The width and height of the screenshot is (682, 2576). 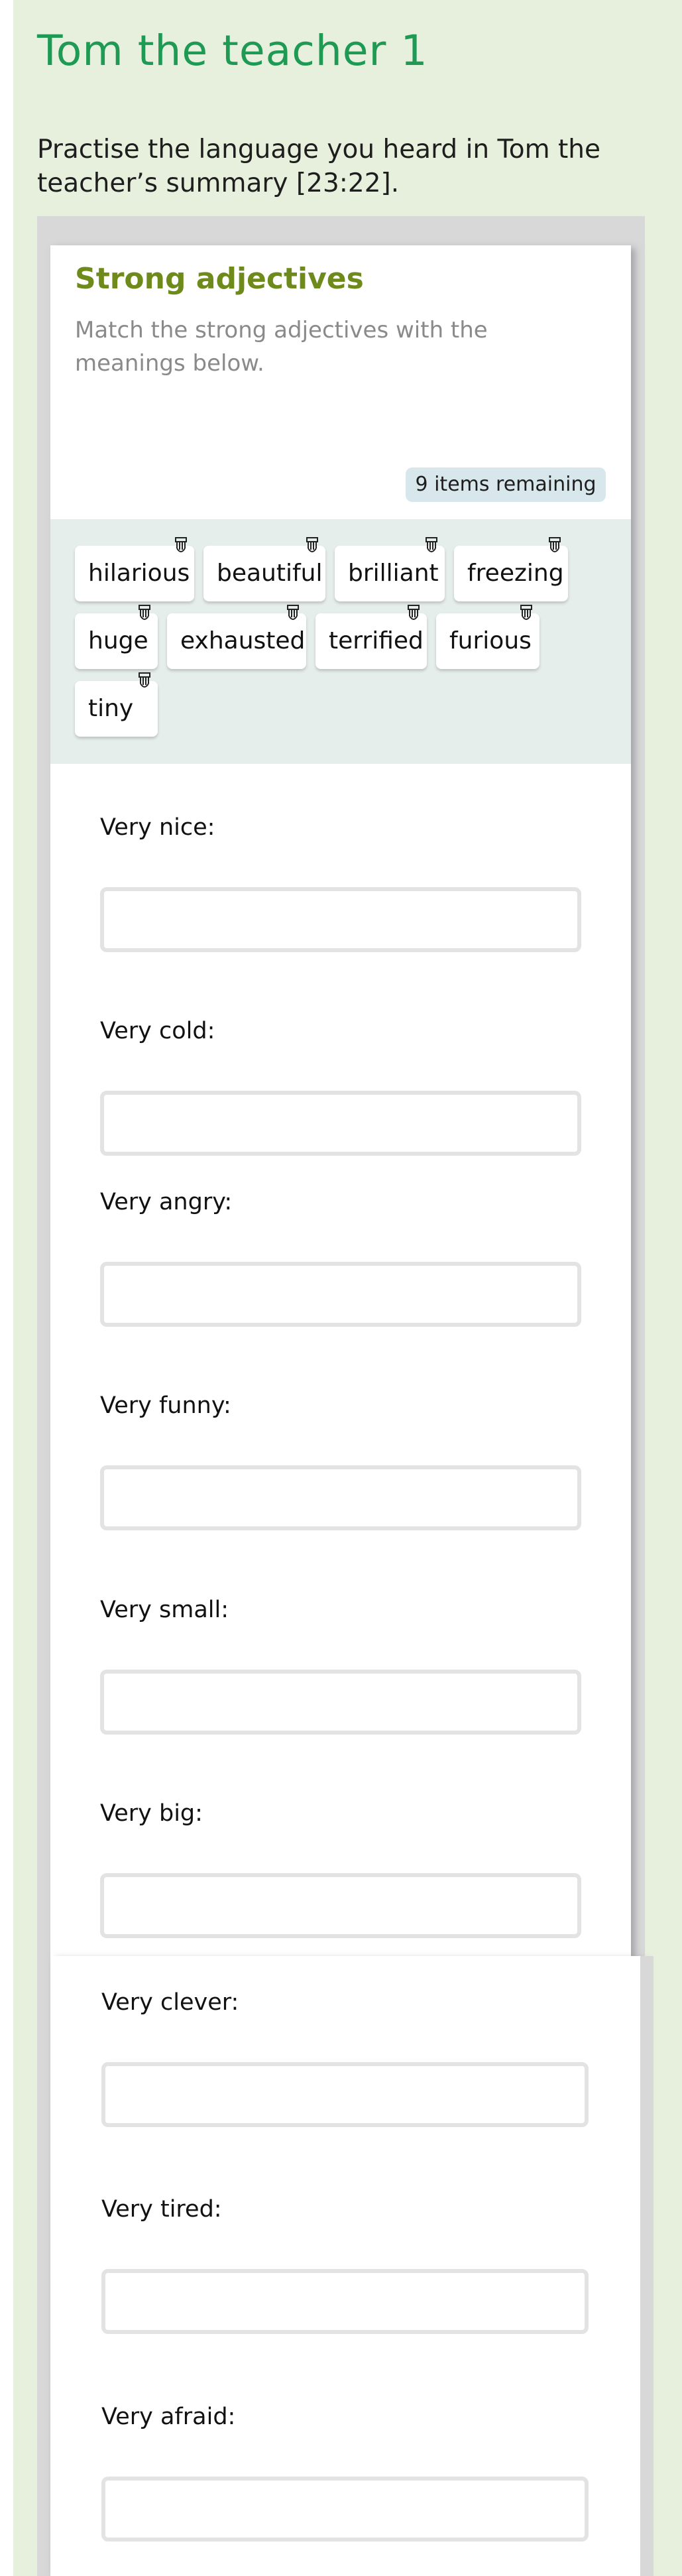 What do you see at coordinates (647, 2266) in the screenshot?
I see `activity-frame-edge` at bounding box center [647, 2266].